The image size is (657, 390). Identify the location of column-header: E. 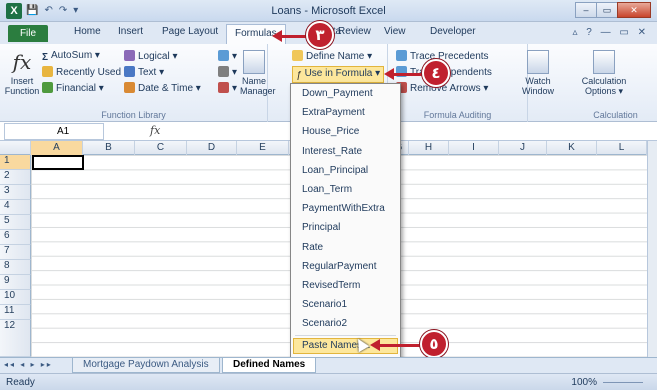
(263, 148).